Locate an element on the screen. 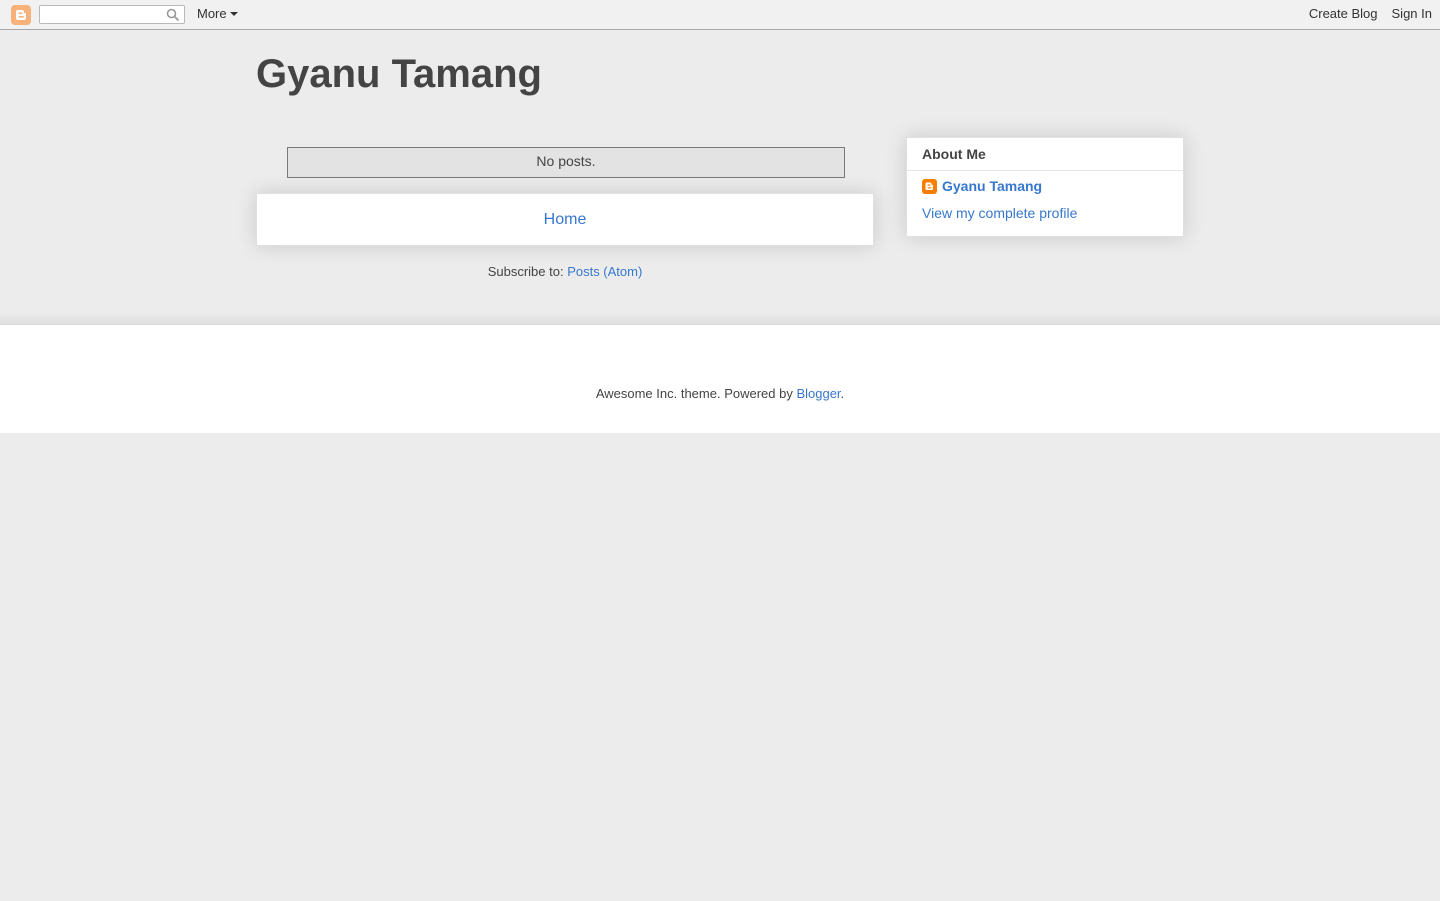 The height and width of the screenshot is (901, 1440). more-menu-button: More is located at coordinates (217, 13).